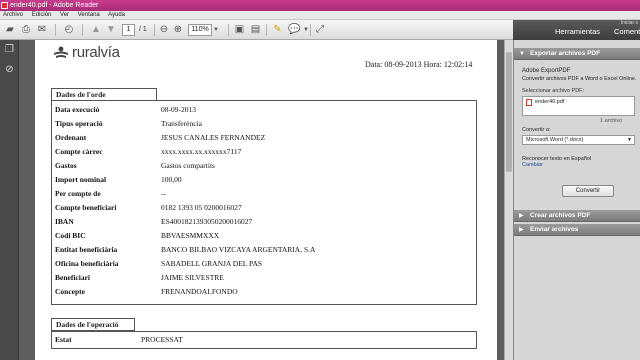 The image size is (640, 360). I want to click on menu-ayuda: Ayuda, so click(116, 15).